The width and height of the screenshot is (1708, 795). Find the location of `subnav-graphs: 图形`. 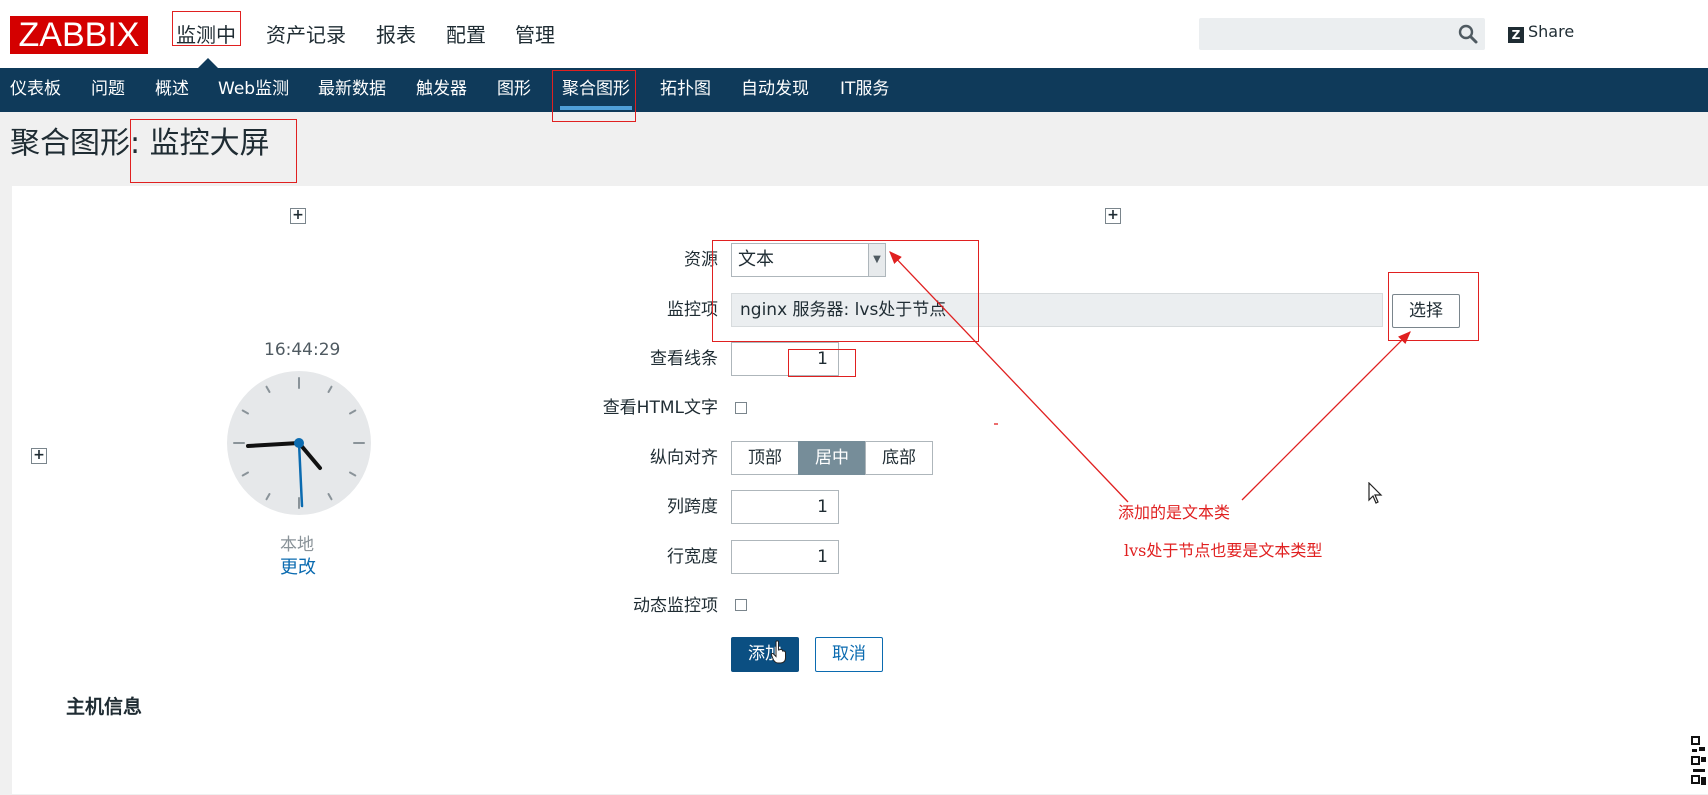

subnav-graphs: 图形 is located at coordinates (514, 89).